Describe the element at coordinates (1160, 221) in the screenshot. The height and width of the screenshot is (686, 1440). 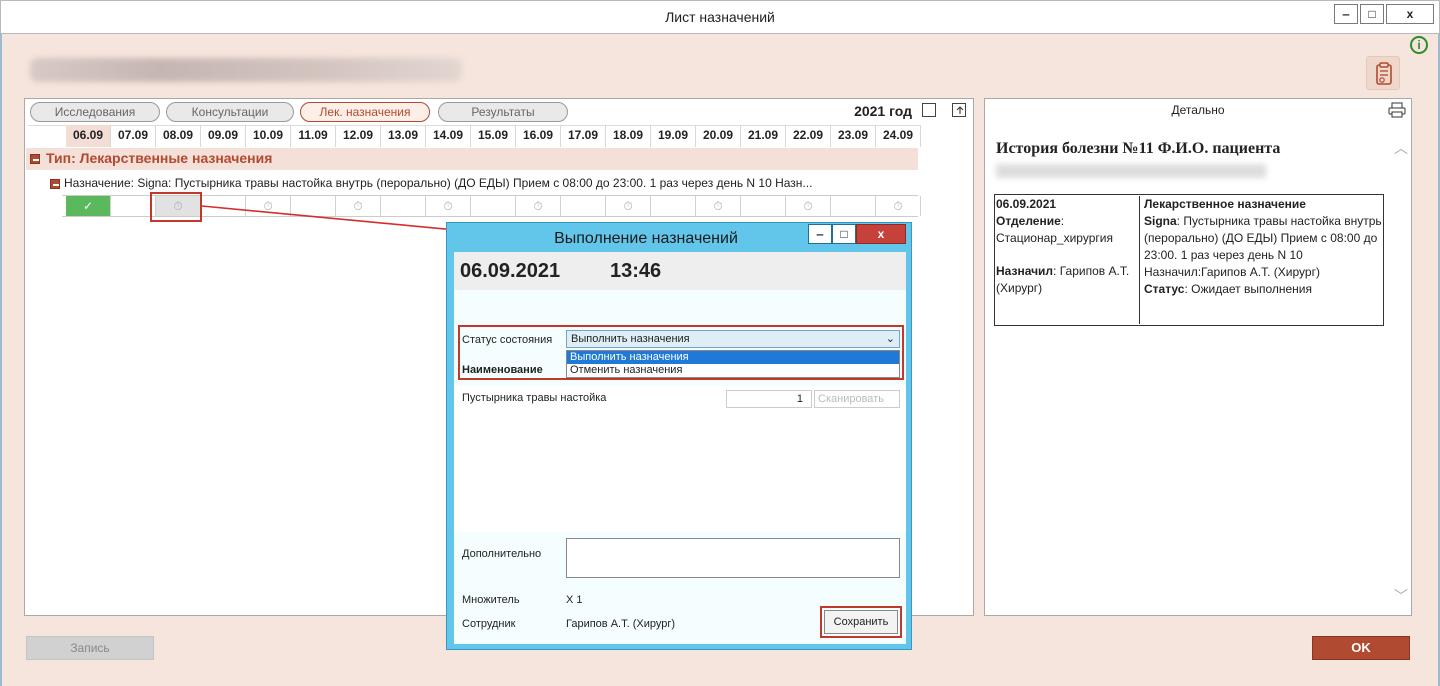
I see `signa-label: Signa` at that location.